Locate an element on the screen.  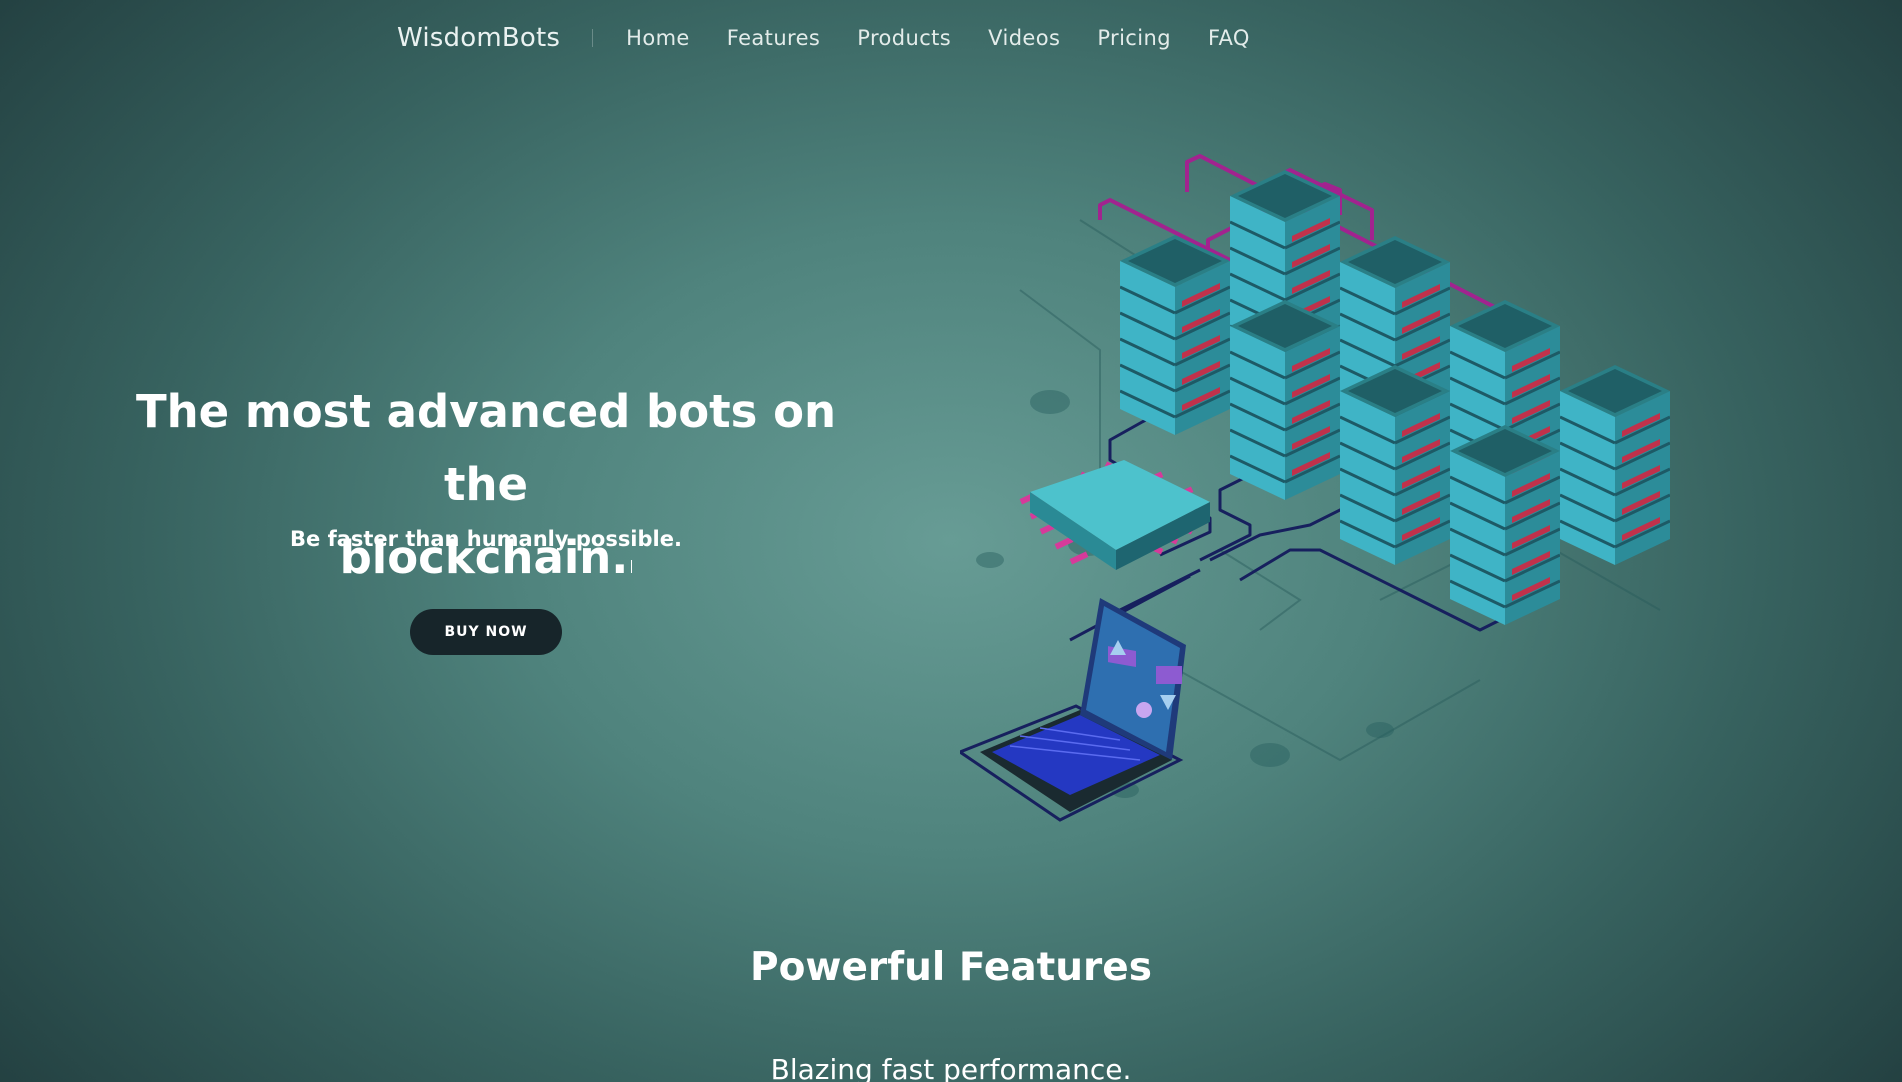
nav-link-pricing: Pricing is located at coordinates (1134, 38).